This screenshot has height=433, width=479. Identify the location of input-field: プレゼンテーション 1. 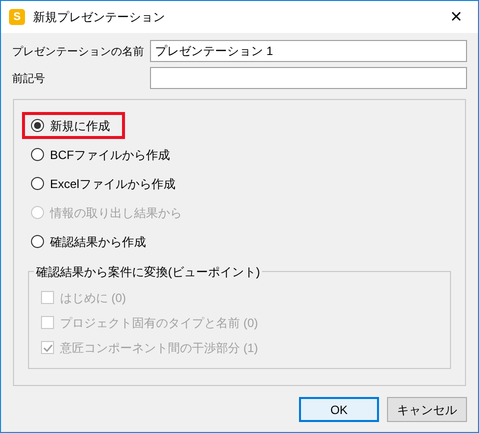
(308, 51).